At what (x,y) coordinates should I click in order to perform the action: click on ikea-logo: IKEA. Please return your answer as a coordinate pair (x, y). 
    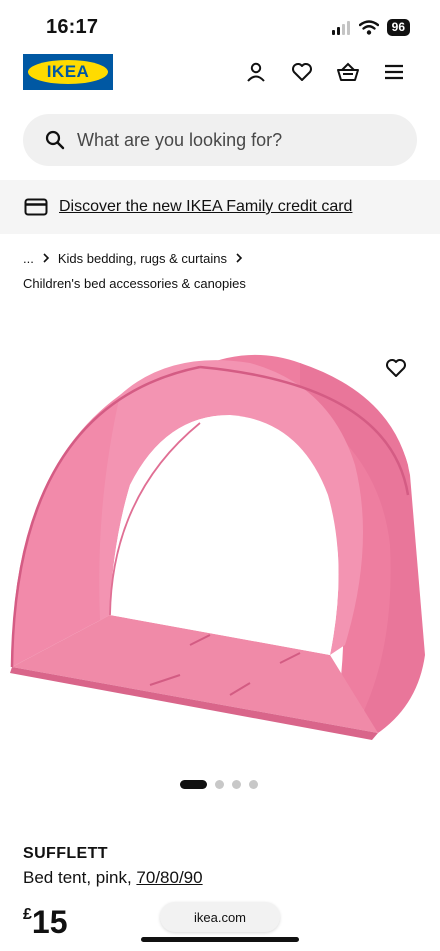
    Looking at the image, I should click on (68, 72).